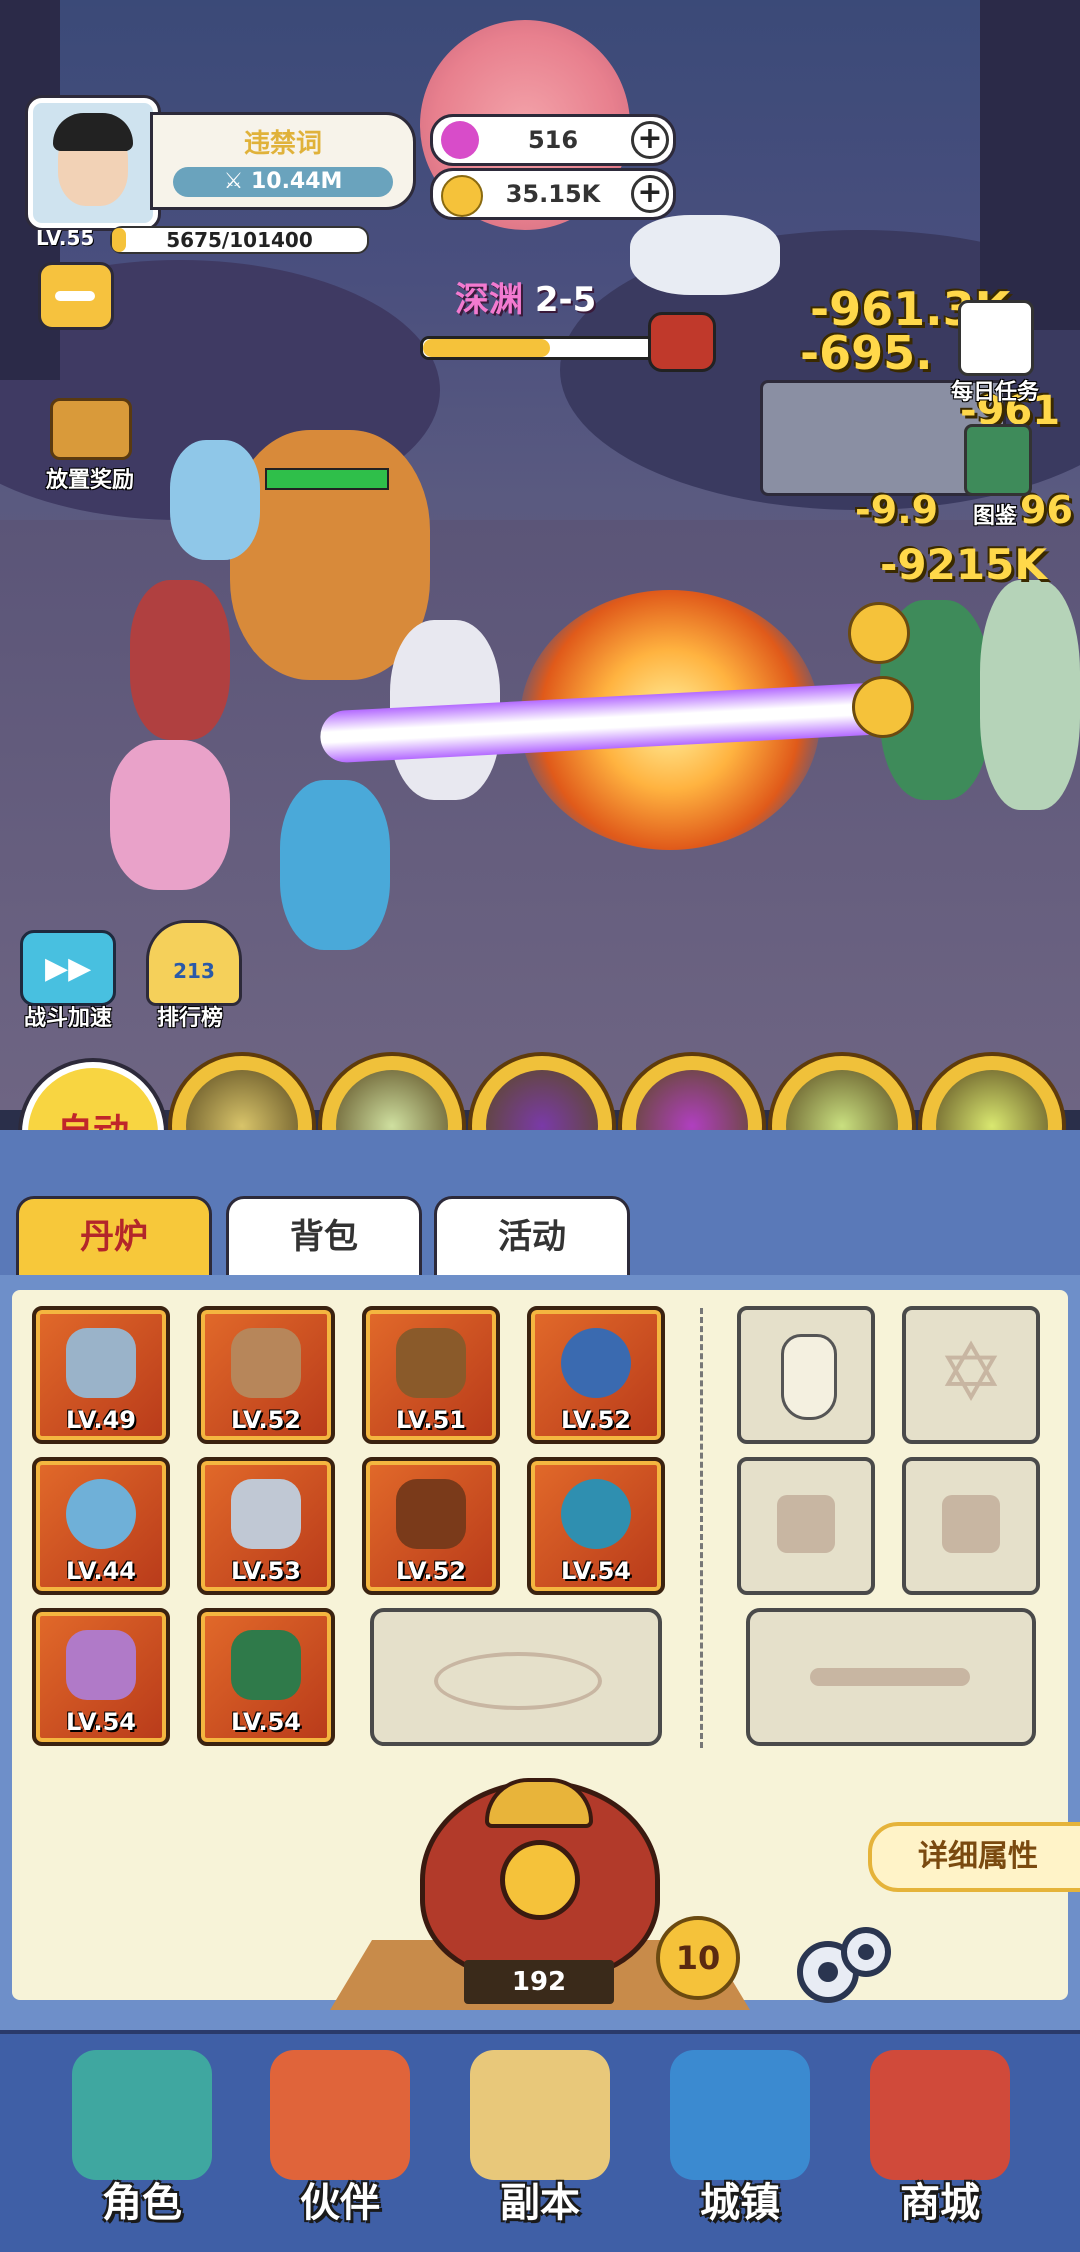  What do you see at coordinates (76, 296) in the screenshot?
I see `menu-button` at bounding box center [76, 296].